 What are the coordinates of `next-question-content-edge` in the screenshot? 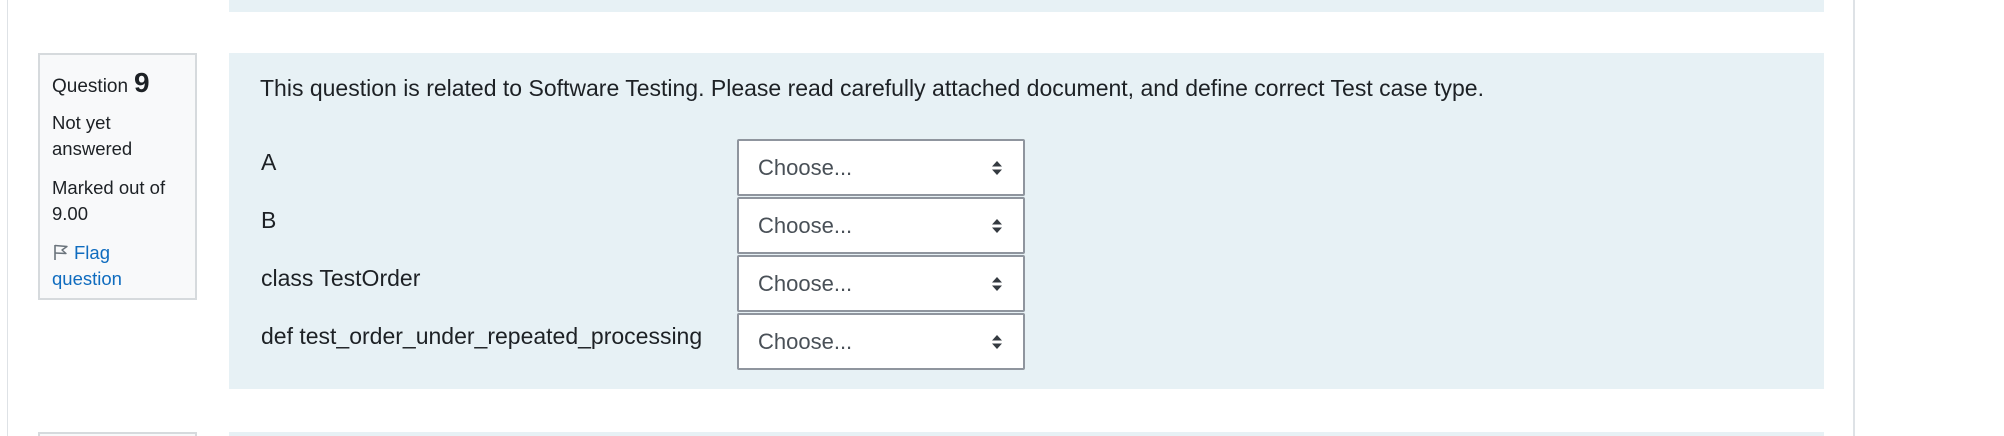 It's located at (1026, 434).